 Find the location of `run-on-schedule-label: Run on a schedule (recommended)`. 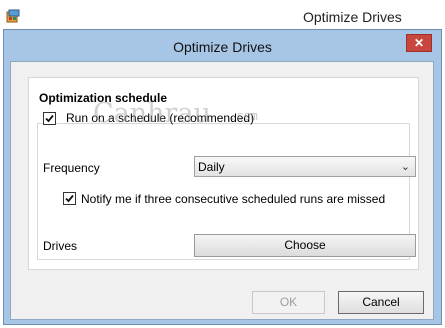

run-on-schedule-label: Run on a schedule (recommended) is located at coordinates (160, 118).